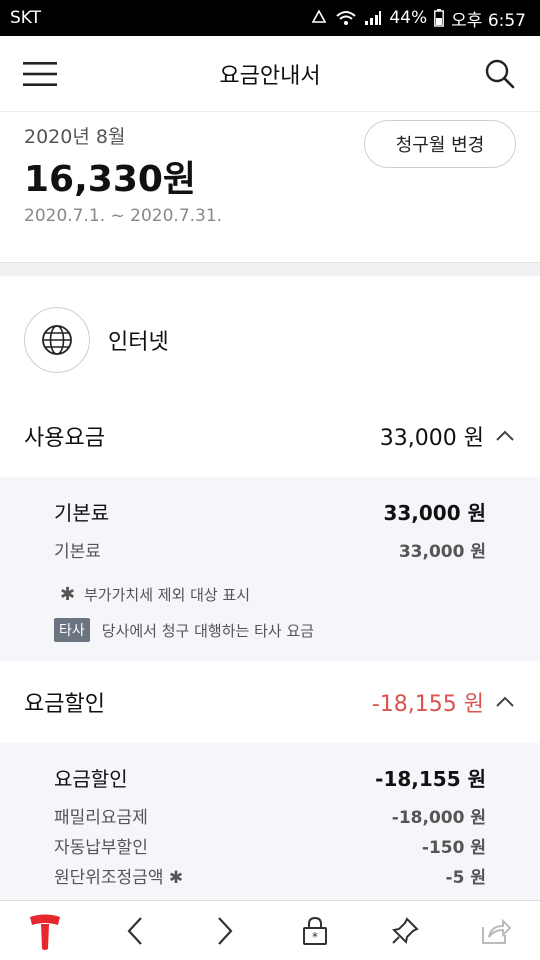  I want to click on third-party-note: 타사 당사에서 청구 대행하는 타사 요금, so click(184, 630).